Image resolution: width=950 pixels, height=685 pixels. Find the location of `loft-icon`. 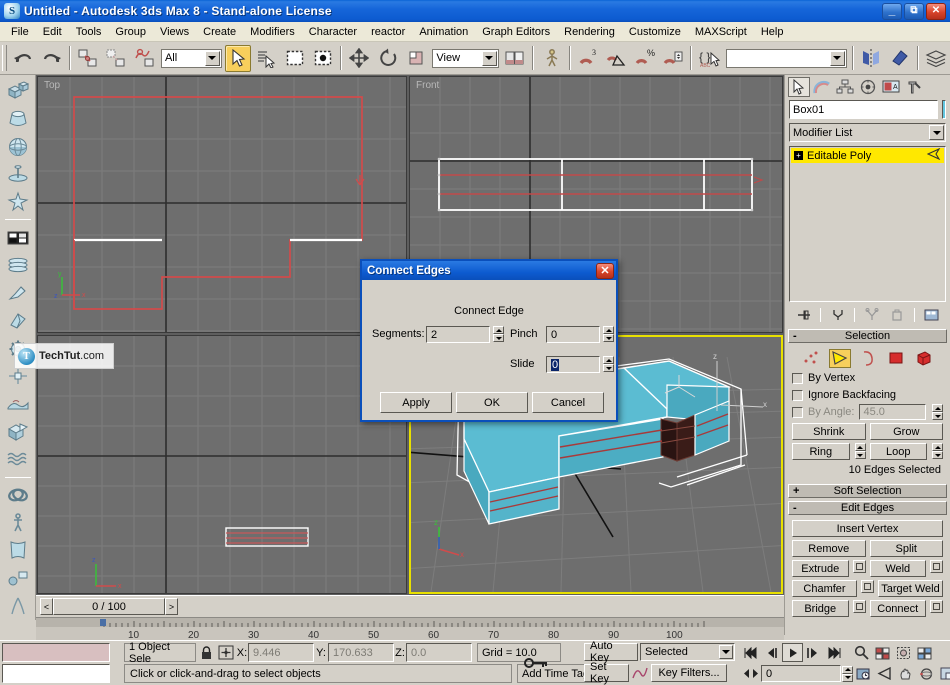

loft-icon is located at coordinates (18, 265).